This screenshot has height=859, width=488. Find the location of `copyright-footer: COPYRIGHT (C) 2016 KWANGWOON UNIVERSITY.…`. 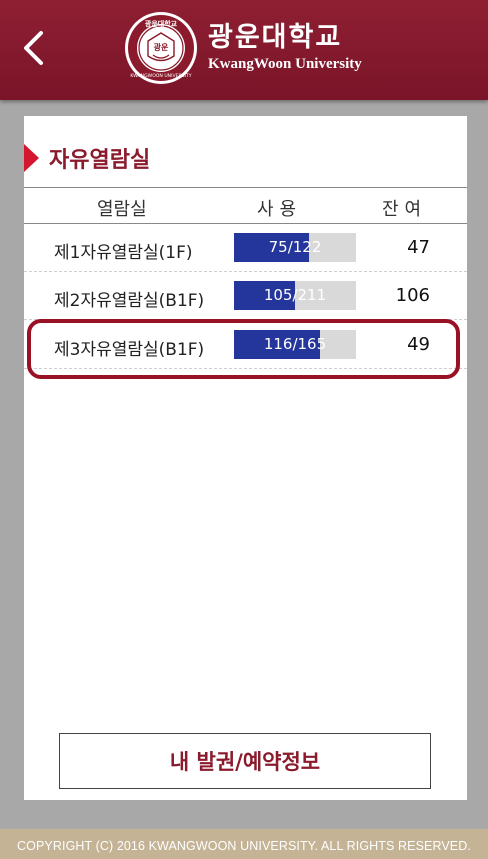

copyright-footer: COPYRIGHT (C) 2016 KWANGWOON UNIVERSITY.… is located at coordinates (244, 844).